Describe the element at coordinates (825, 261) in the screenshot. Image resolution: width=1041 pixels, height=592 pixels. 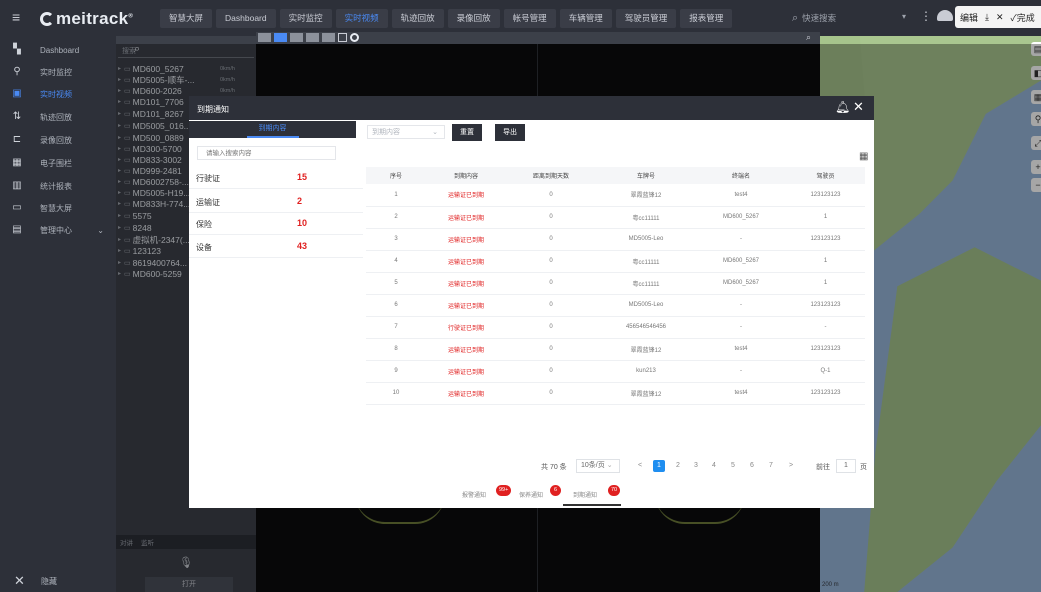
I see `cell-driver: 1` at that location.